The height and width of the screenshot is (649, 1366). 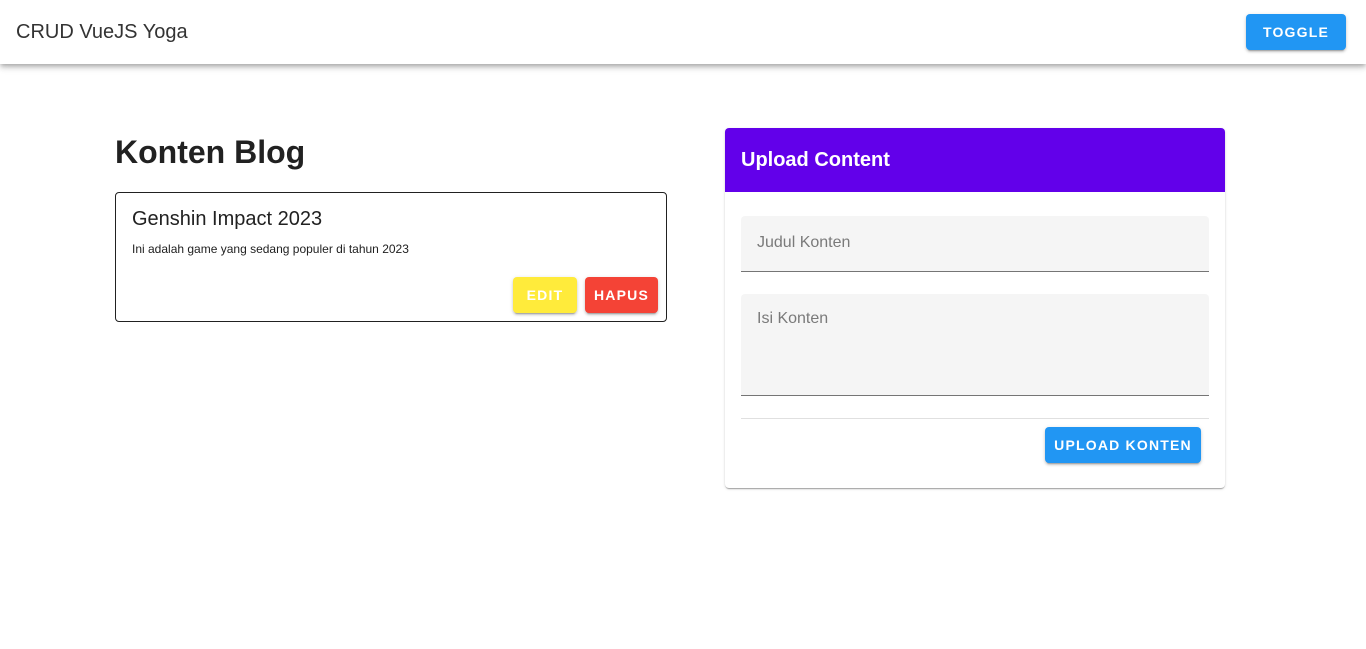 I want to click on delete-button: HAPUS, so click(x=621, y=295).